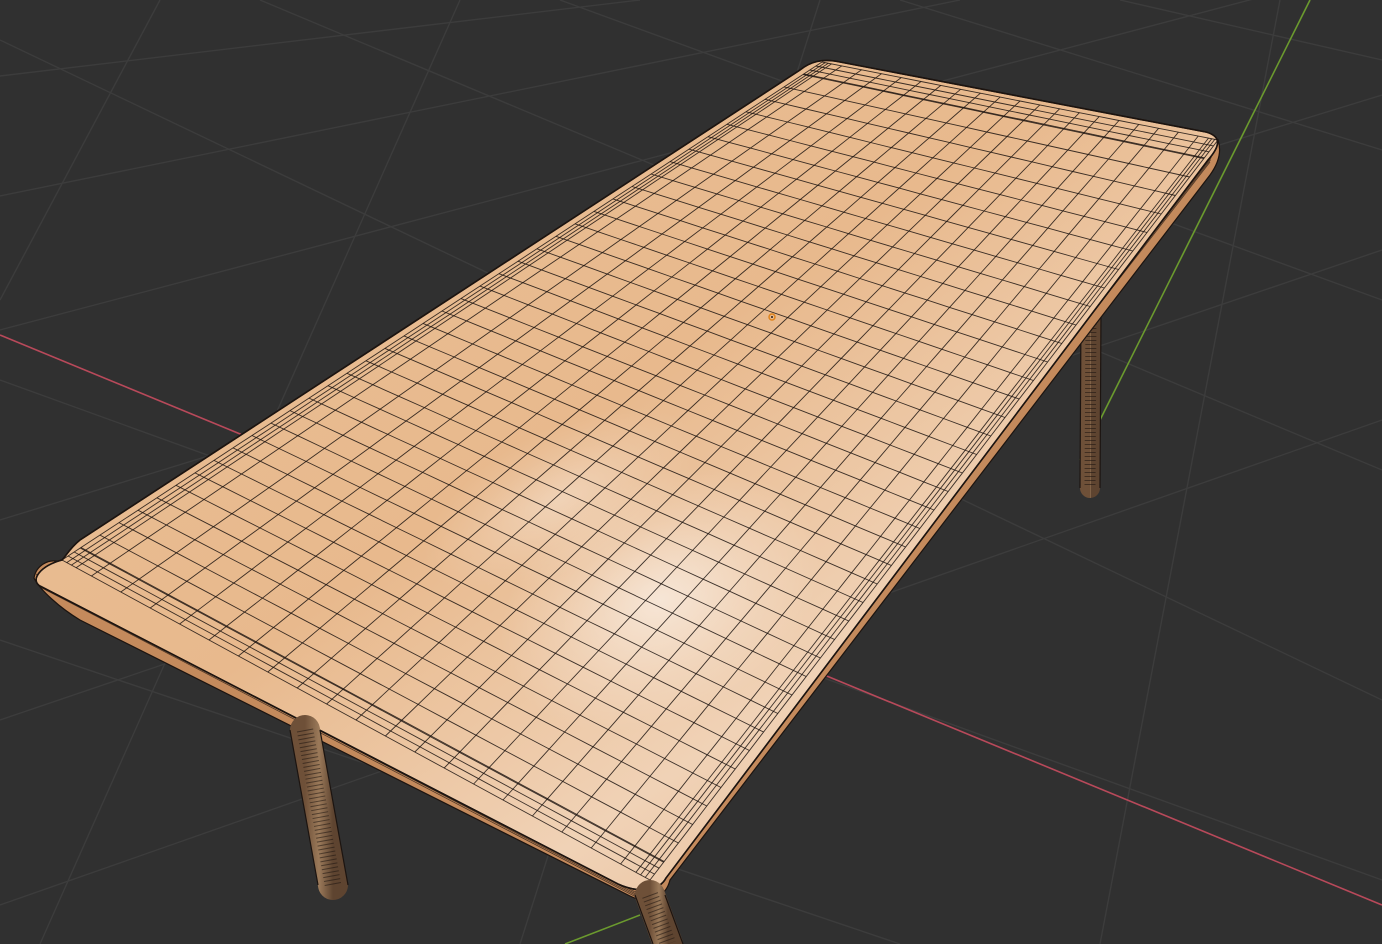 This screenshot has height=944, width=1382. What do you see at coordinates (659, 912) in the screenshot?
I see `leg-front-right` at bounding box center [659, 912].